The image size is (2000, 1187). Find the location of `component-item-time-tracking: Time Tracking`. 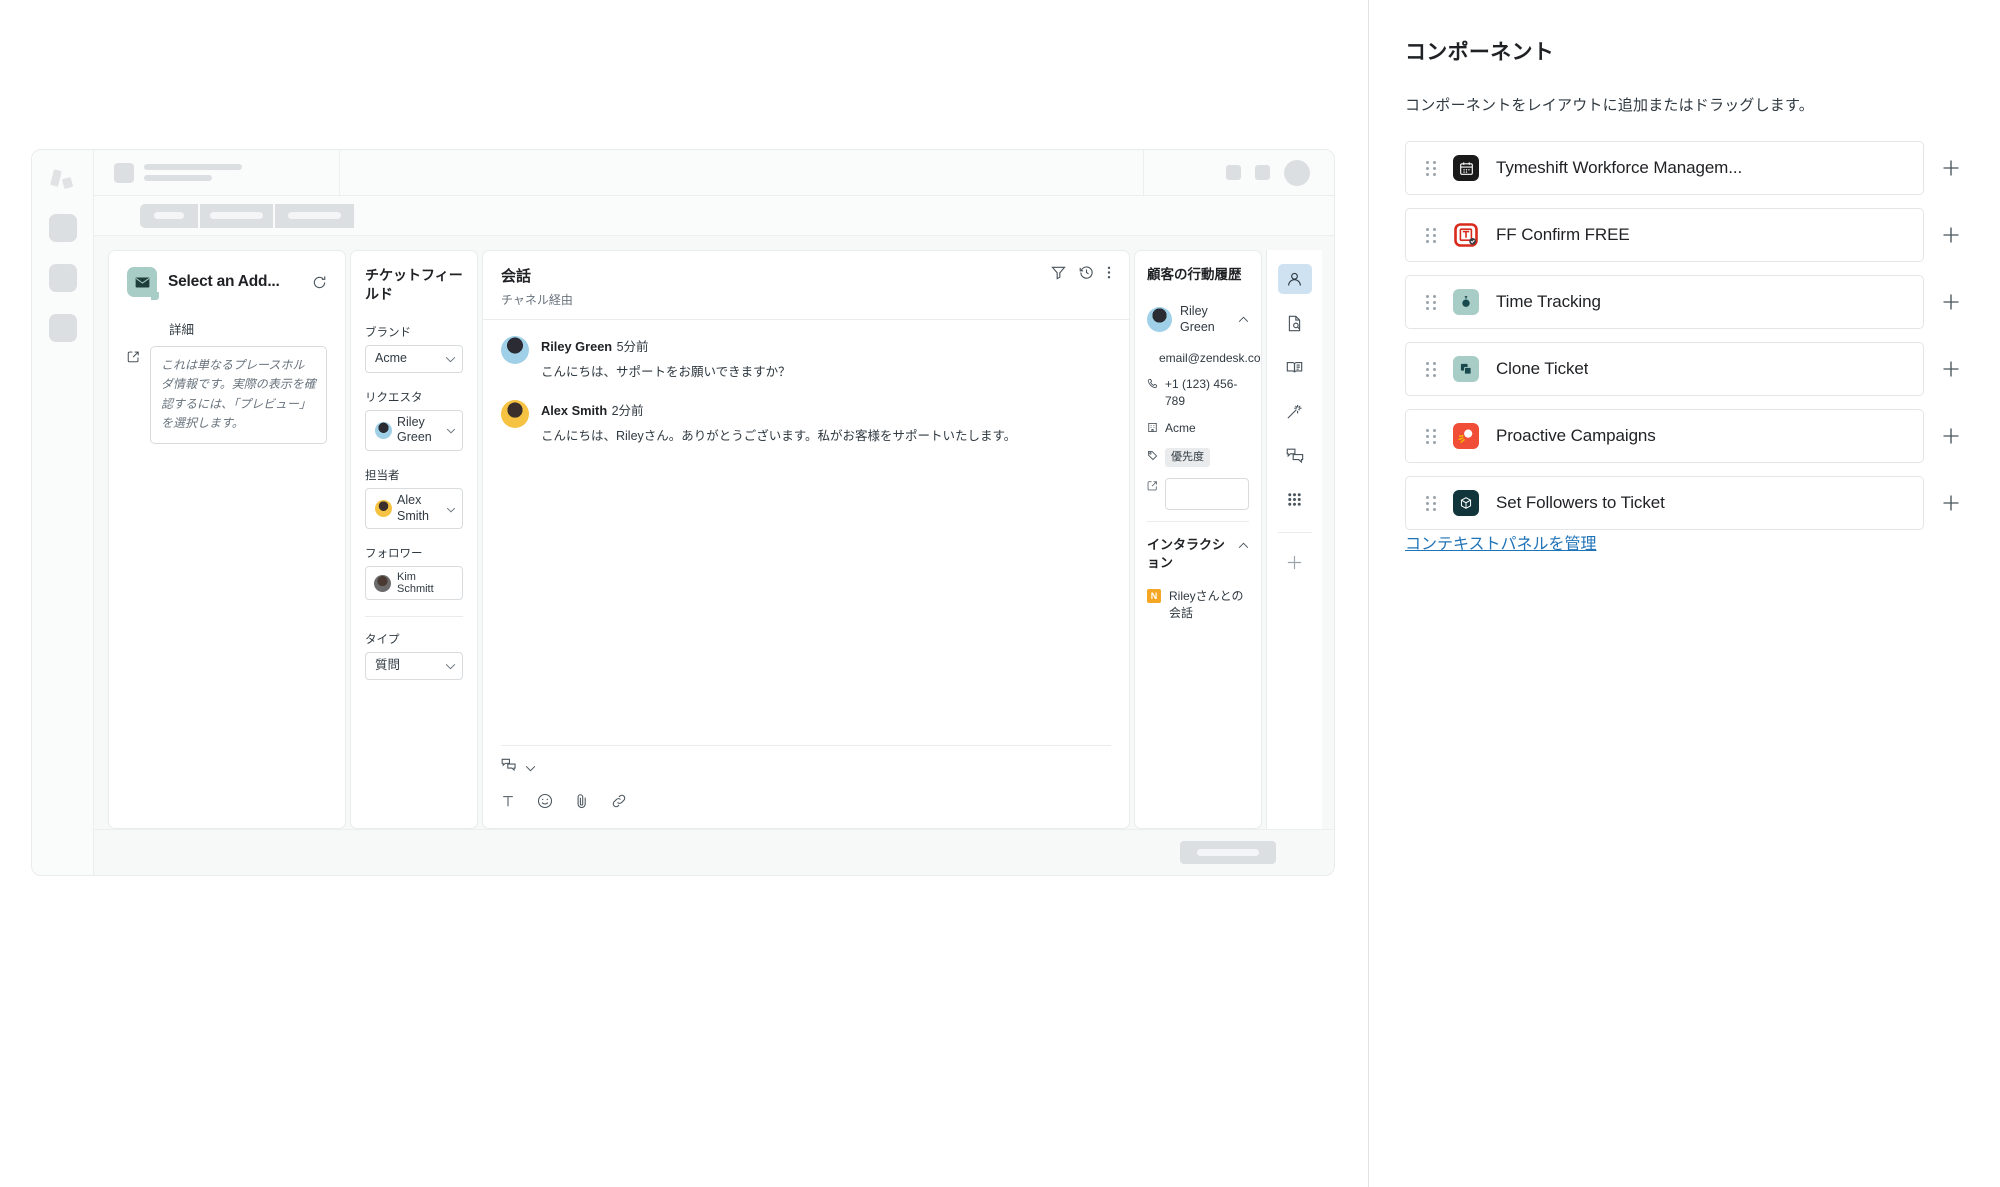

component-item-time-tracking: Time Tracking is located at coordinates (1664, 302).